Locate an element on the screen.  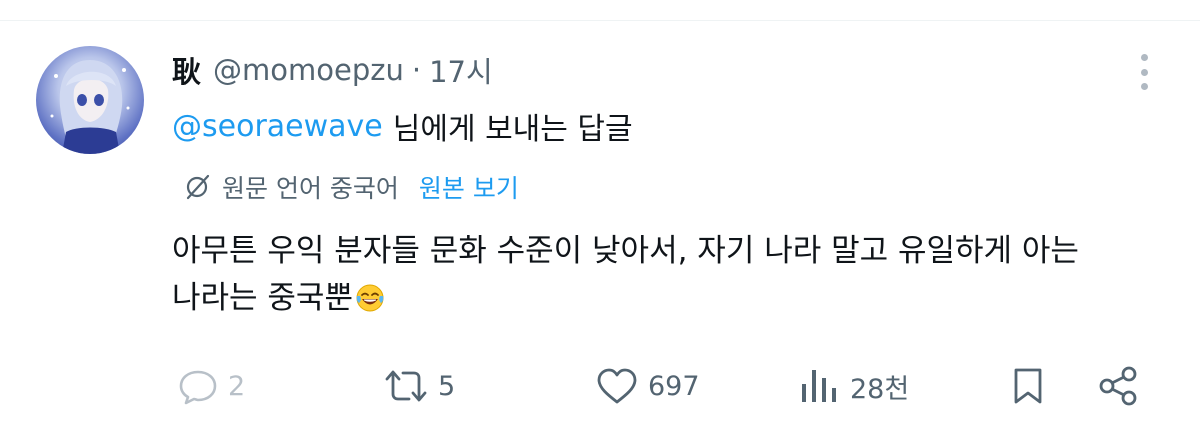
more-options-button is located at coordinates (1144, 72).